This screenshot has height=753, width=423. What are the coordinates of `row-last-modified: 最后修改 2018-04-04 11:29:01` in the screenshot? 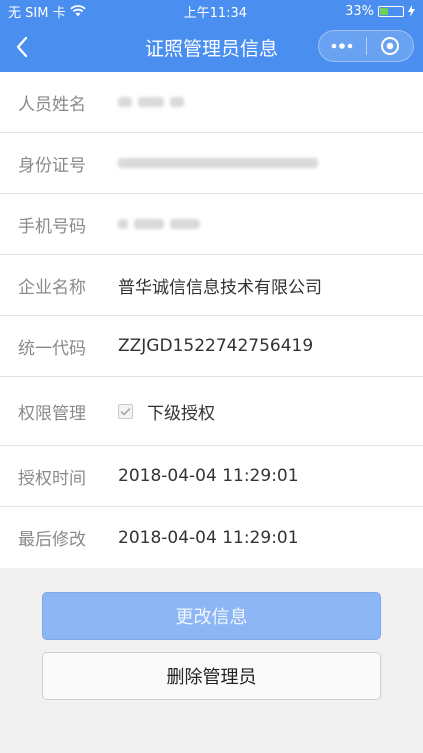 It's located at (211, 537).